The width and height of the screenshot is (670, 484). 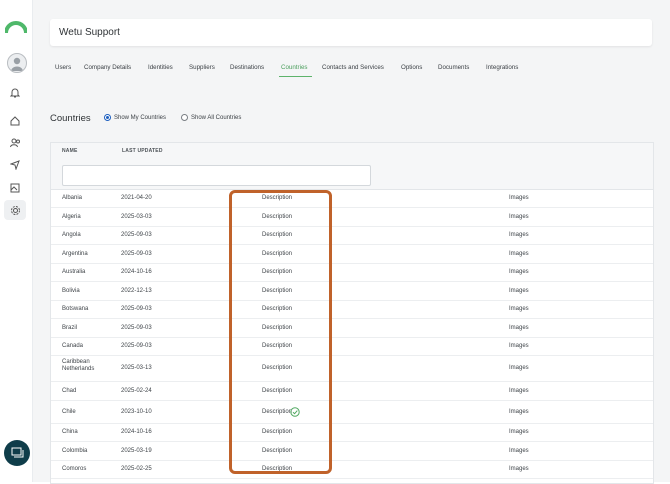 What do you see at coordinates (86, 451) in the screenshot?
I see `country-name: Colombia` at bounding box center [86, 451].